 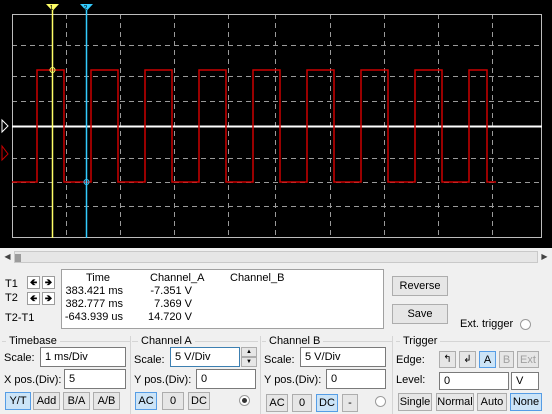 I want to click on channel-b-level-marker, so click(x=5, y=153).